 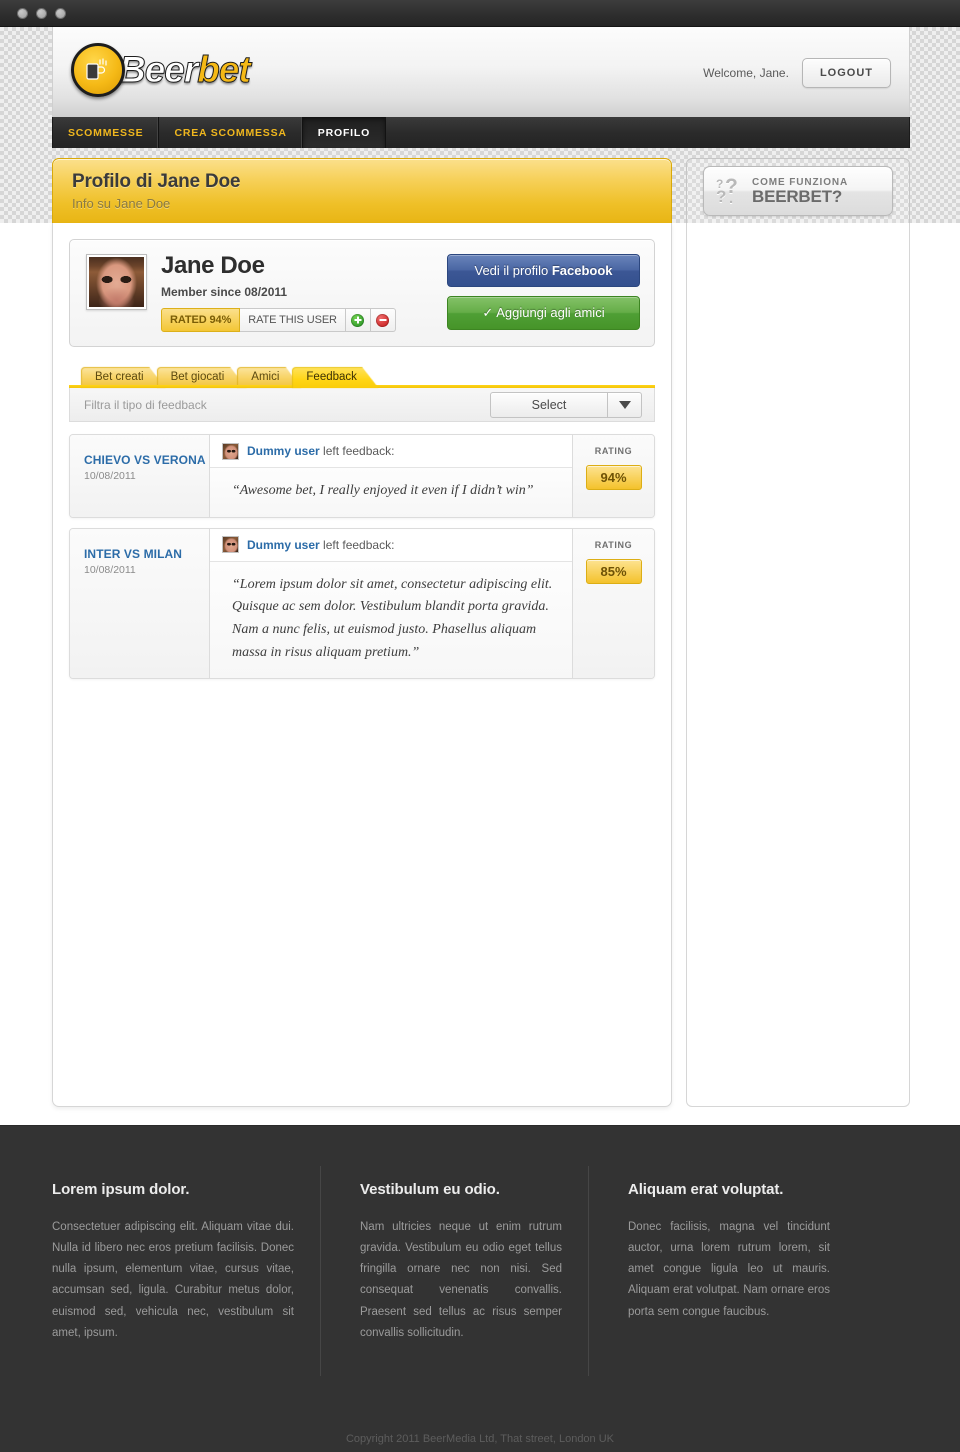 What do you see at coordinates (846, 73) in the screenshot?
I see `logout-button: LOGOUT` at bounding box center [846, 73].